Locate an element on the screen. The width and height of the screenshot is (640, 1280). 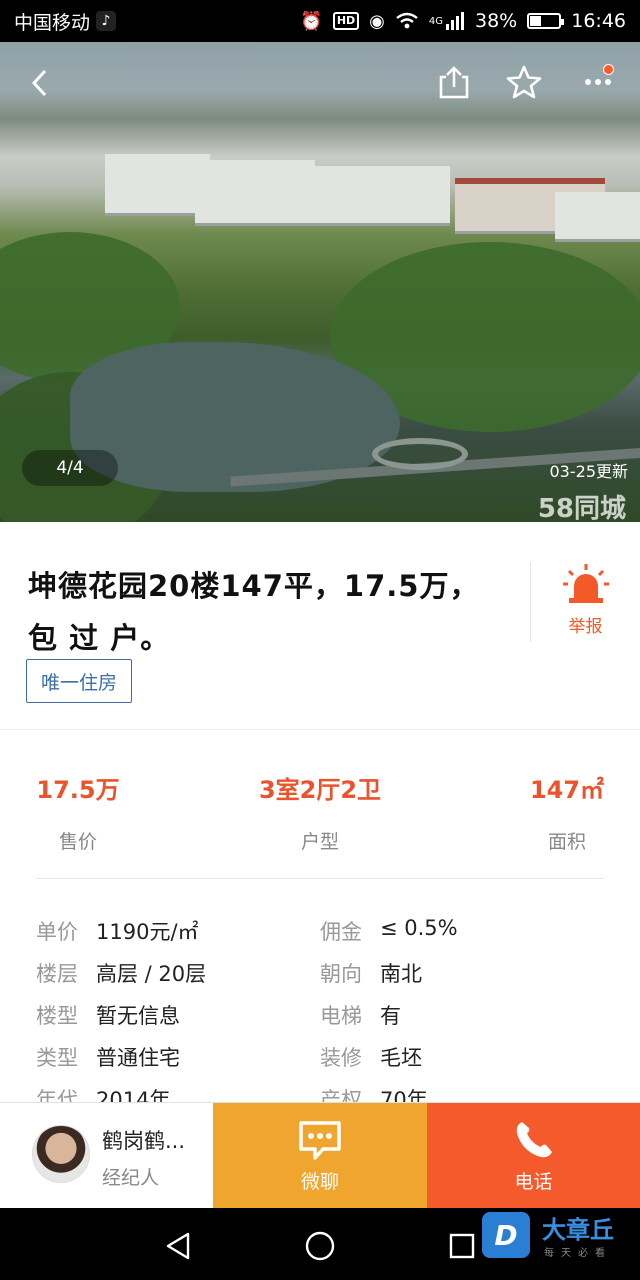
clock: 16:46 is located at coordinates (598, 21).